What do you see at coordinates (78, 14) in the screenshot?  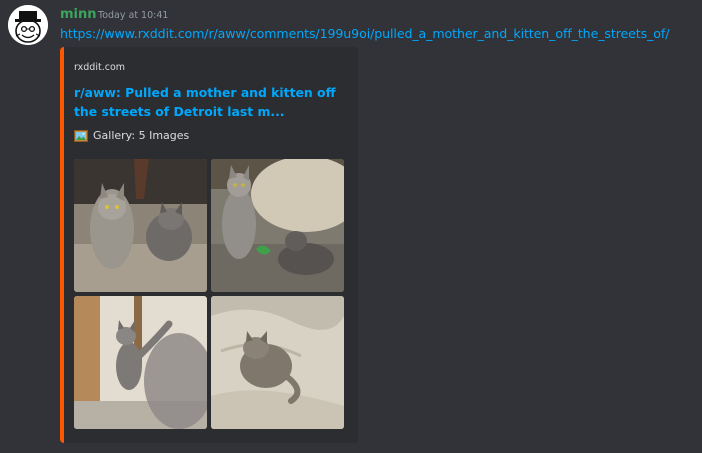 I see `username: minn` at bounding box center [78, 14].